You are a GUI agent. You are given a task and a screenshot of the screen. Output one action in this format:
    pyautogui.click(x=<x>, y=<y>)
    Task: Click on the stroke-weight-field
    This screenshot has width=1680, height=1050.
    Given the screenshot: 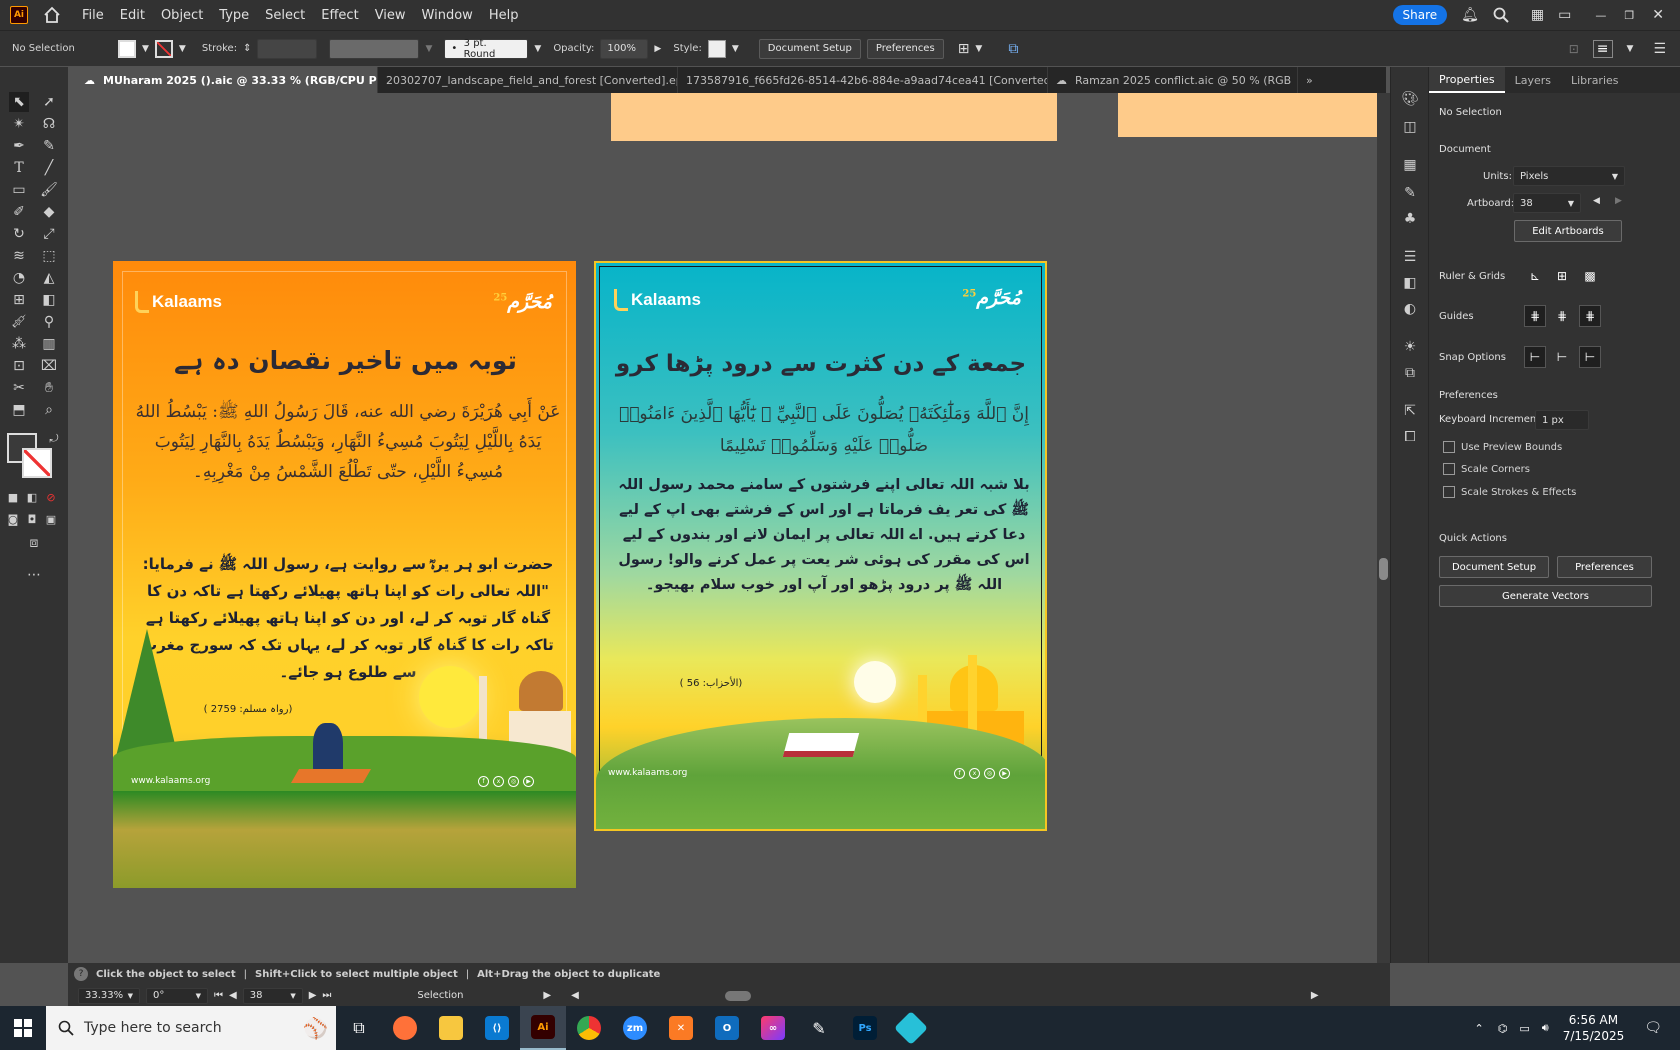 What is the action you would take?
    pyautogui.click(x=287, y=48)
    